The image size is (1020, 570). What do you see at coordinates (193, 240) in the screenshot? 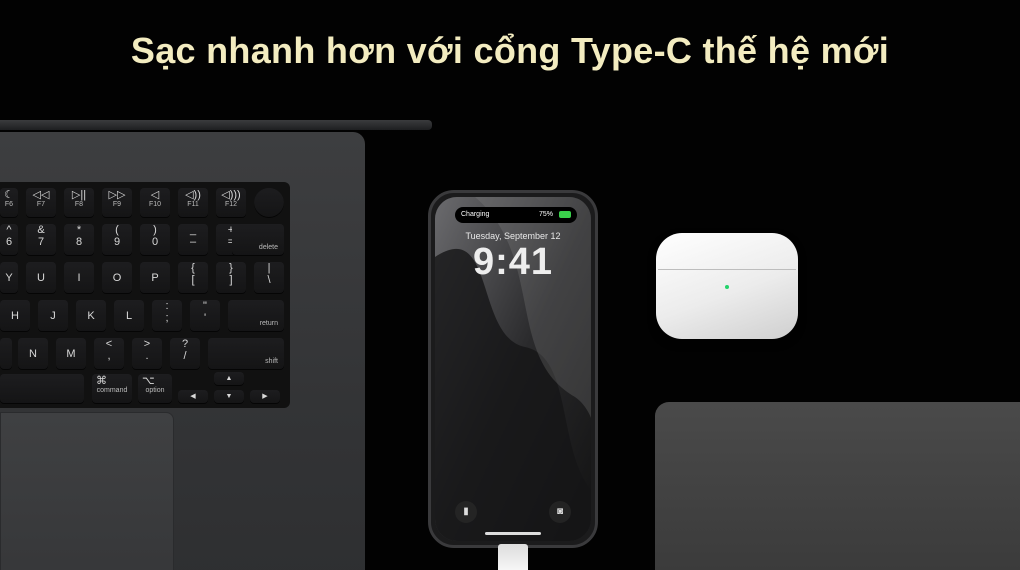
I see `key-minus: _ –` at bounding box center [193, 240].